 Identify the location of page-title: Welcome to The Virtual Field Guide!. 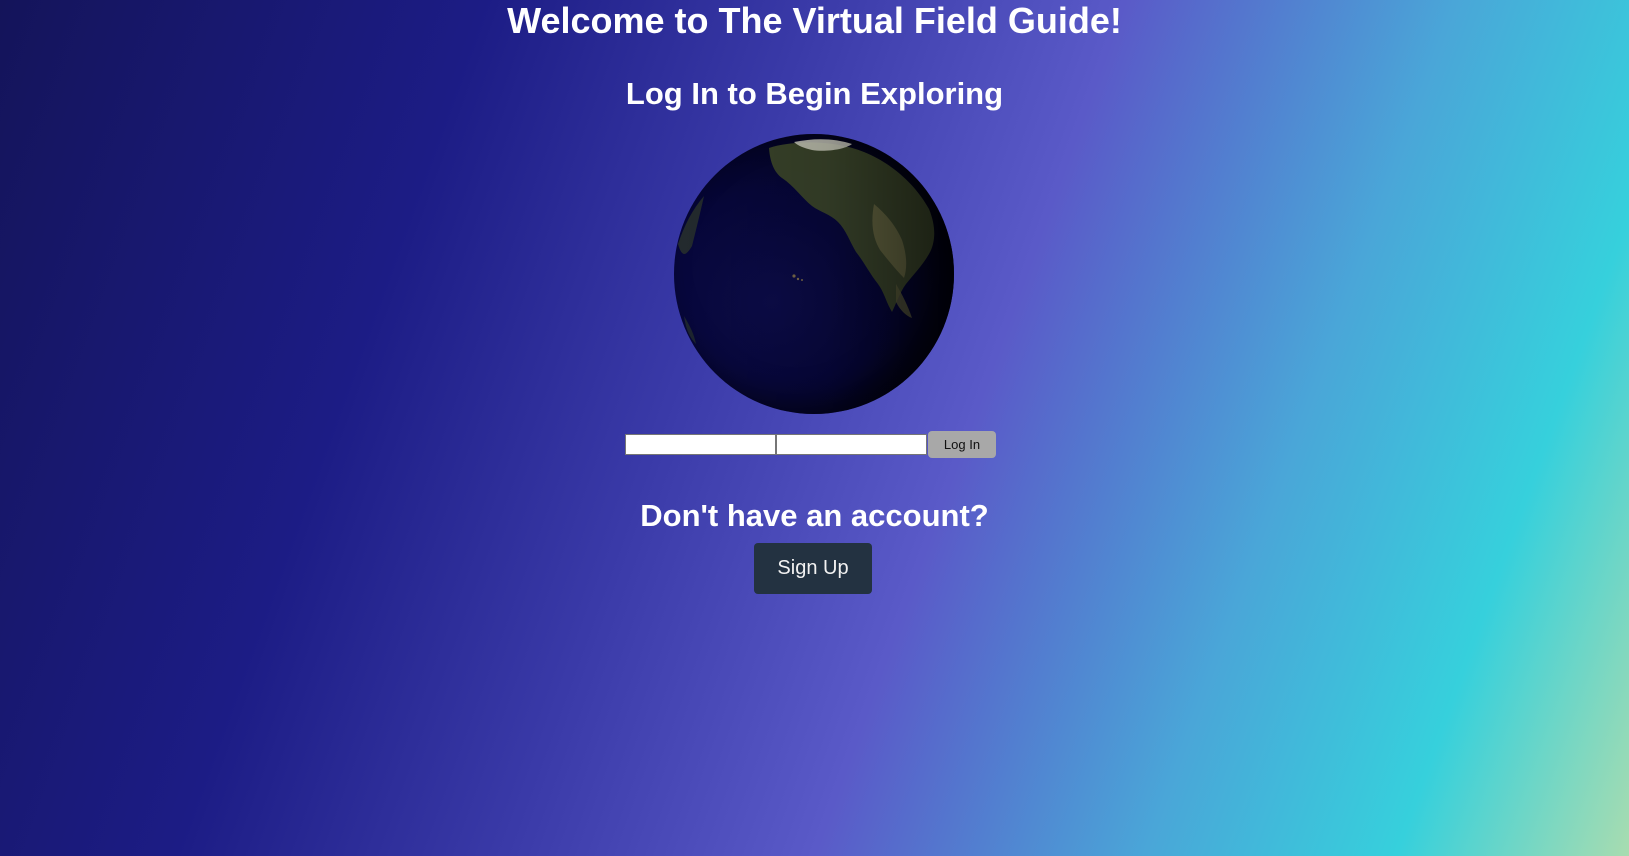
(814, 20).